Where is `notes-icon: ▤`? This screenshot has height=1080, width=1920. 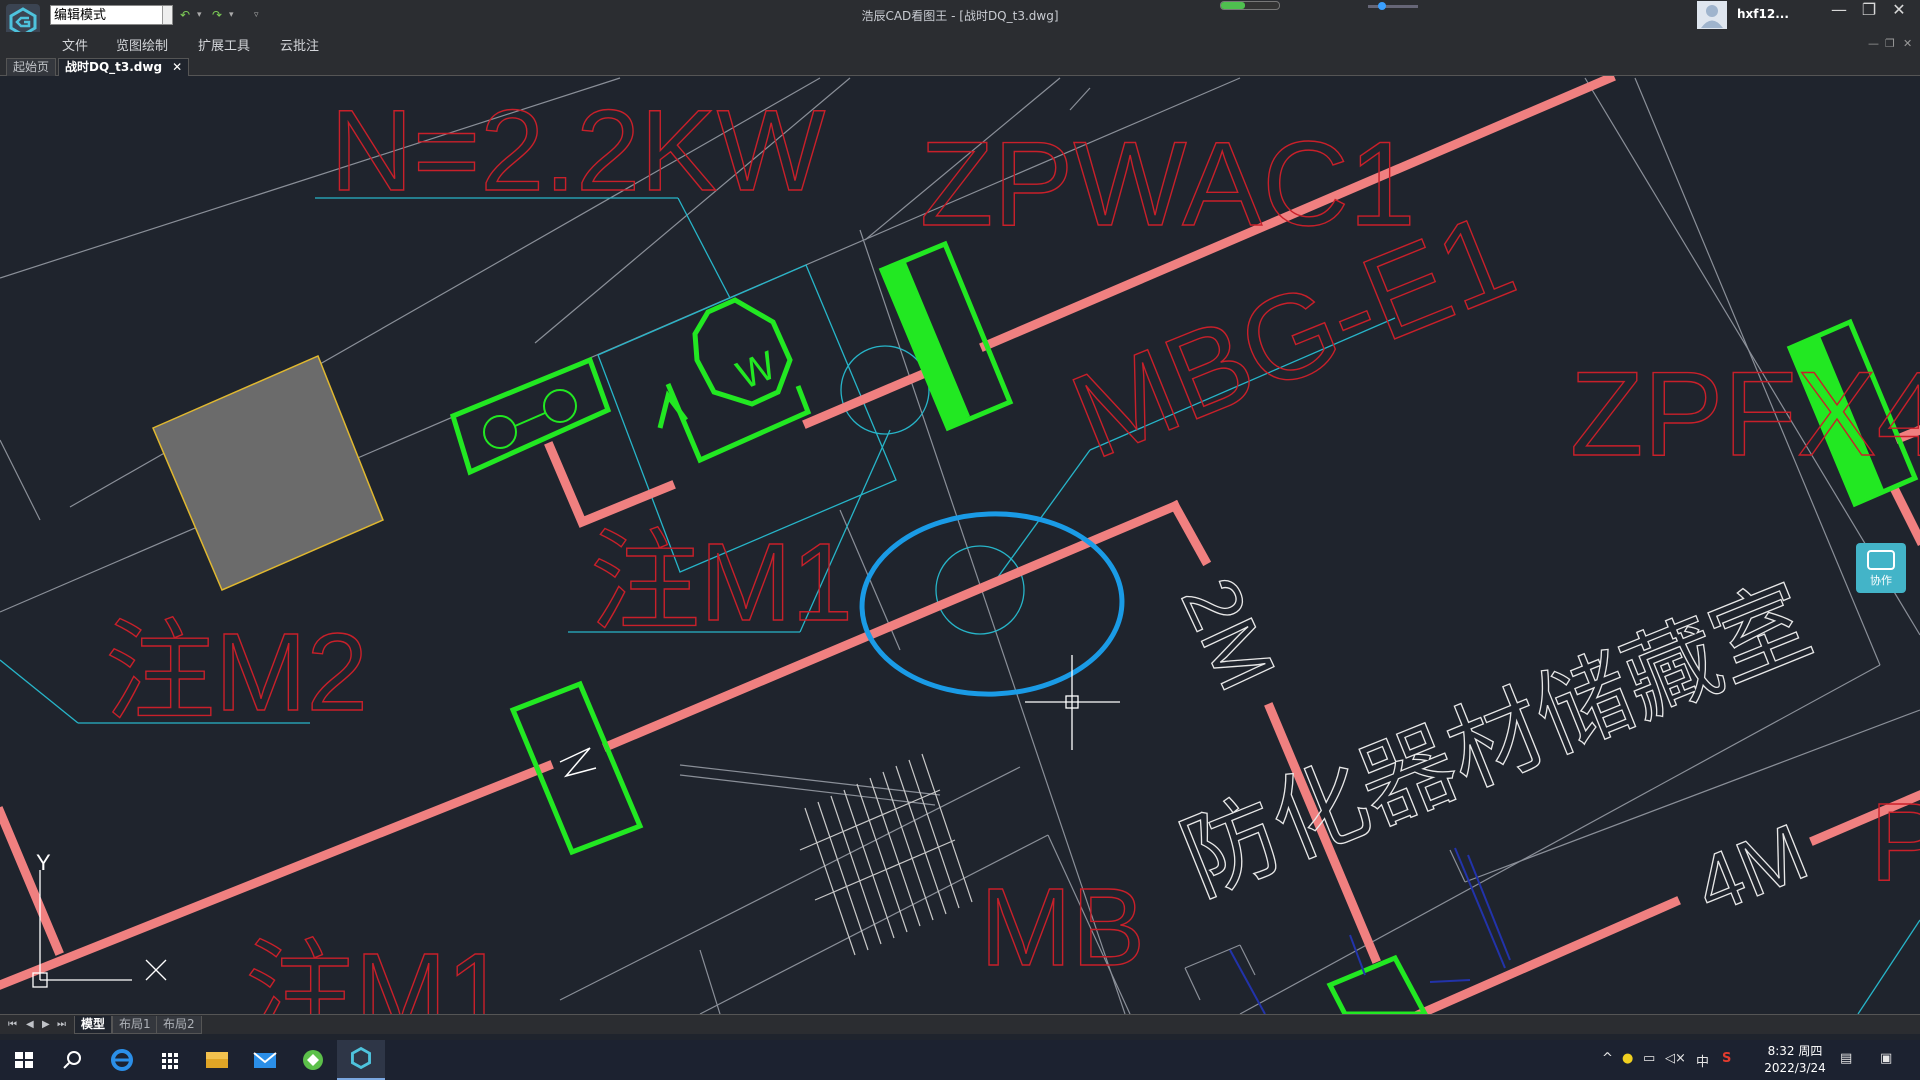
notes-icon: ▤ is located at coordinates (1846, 1058).